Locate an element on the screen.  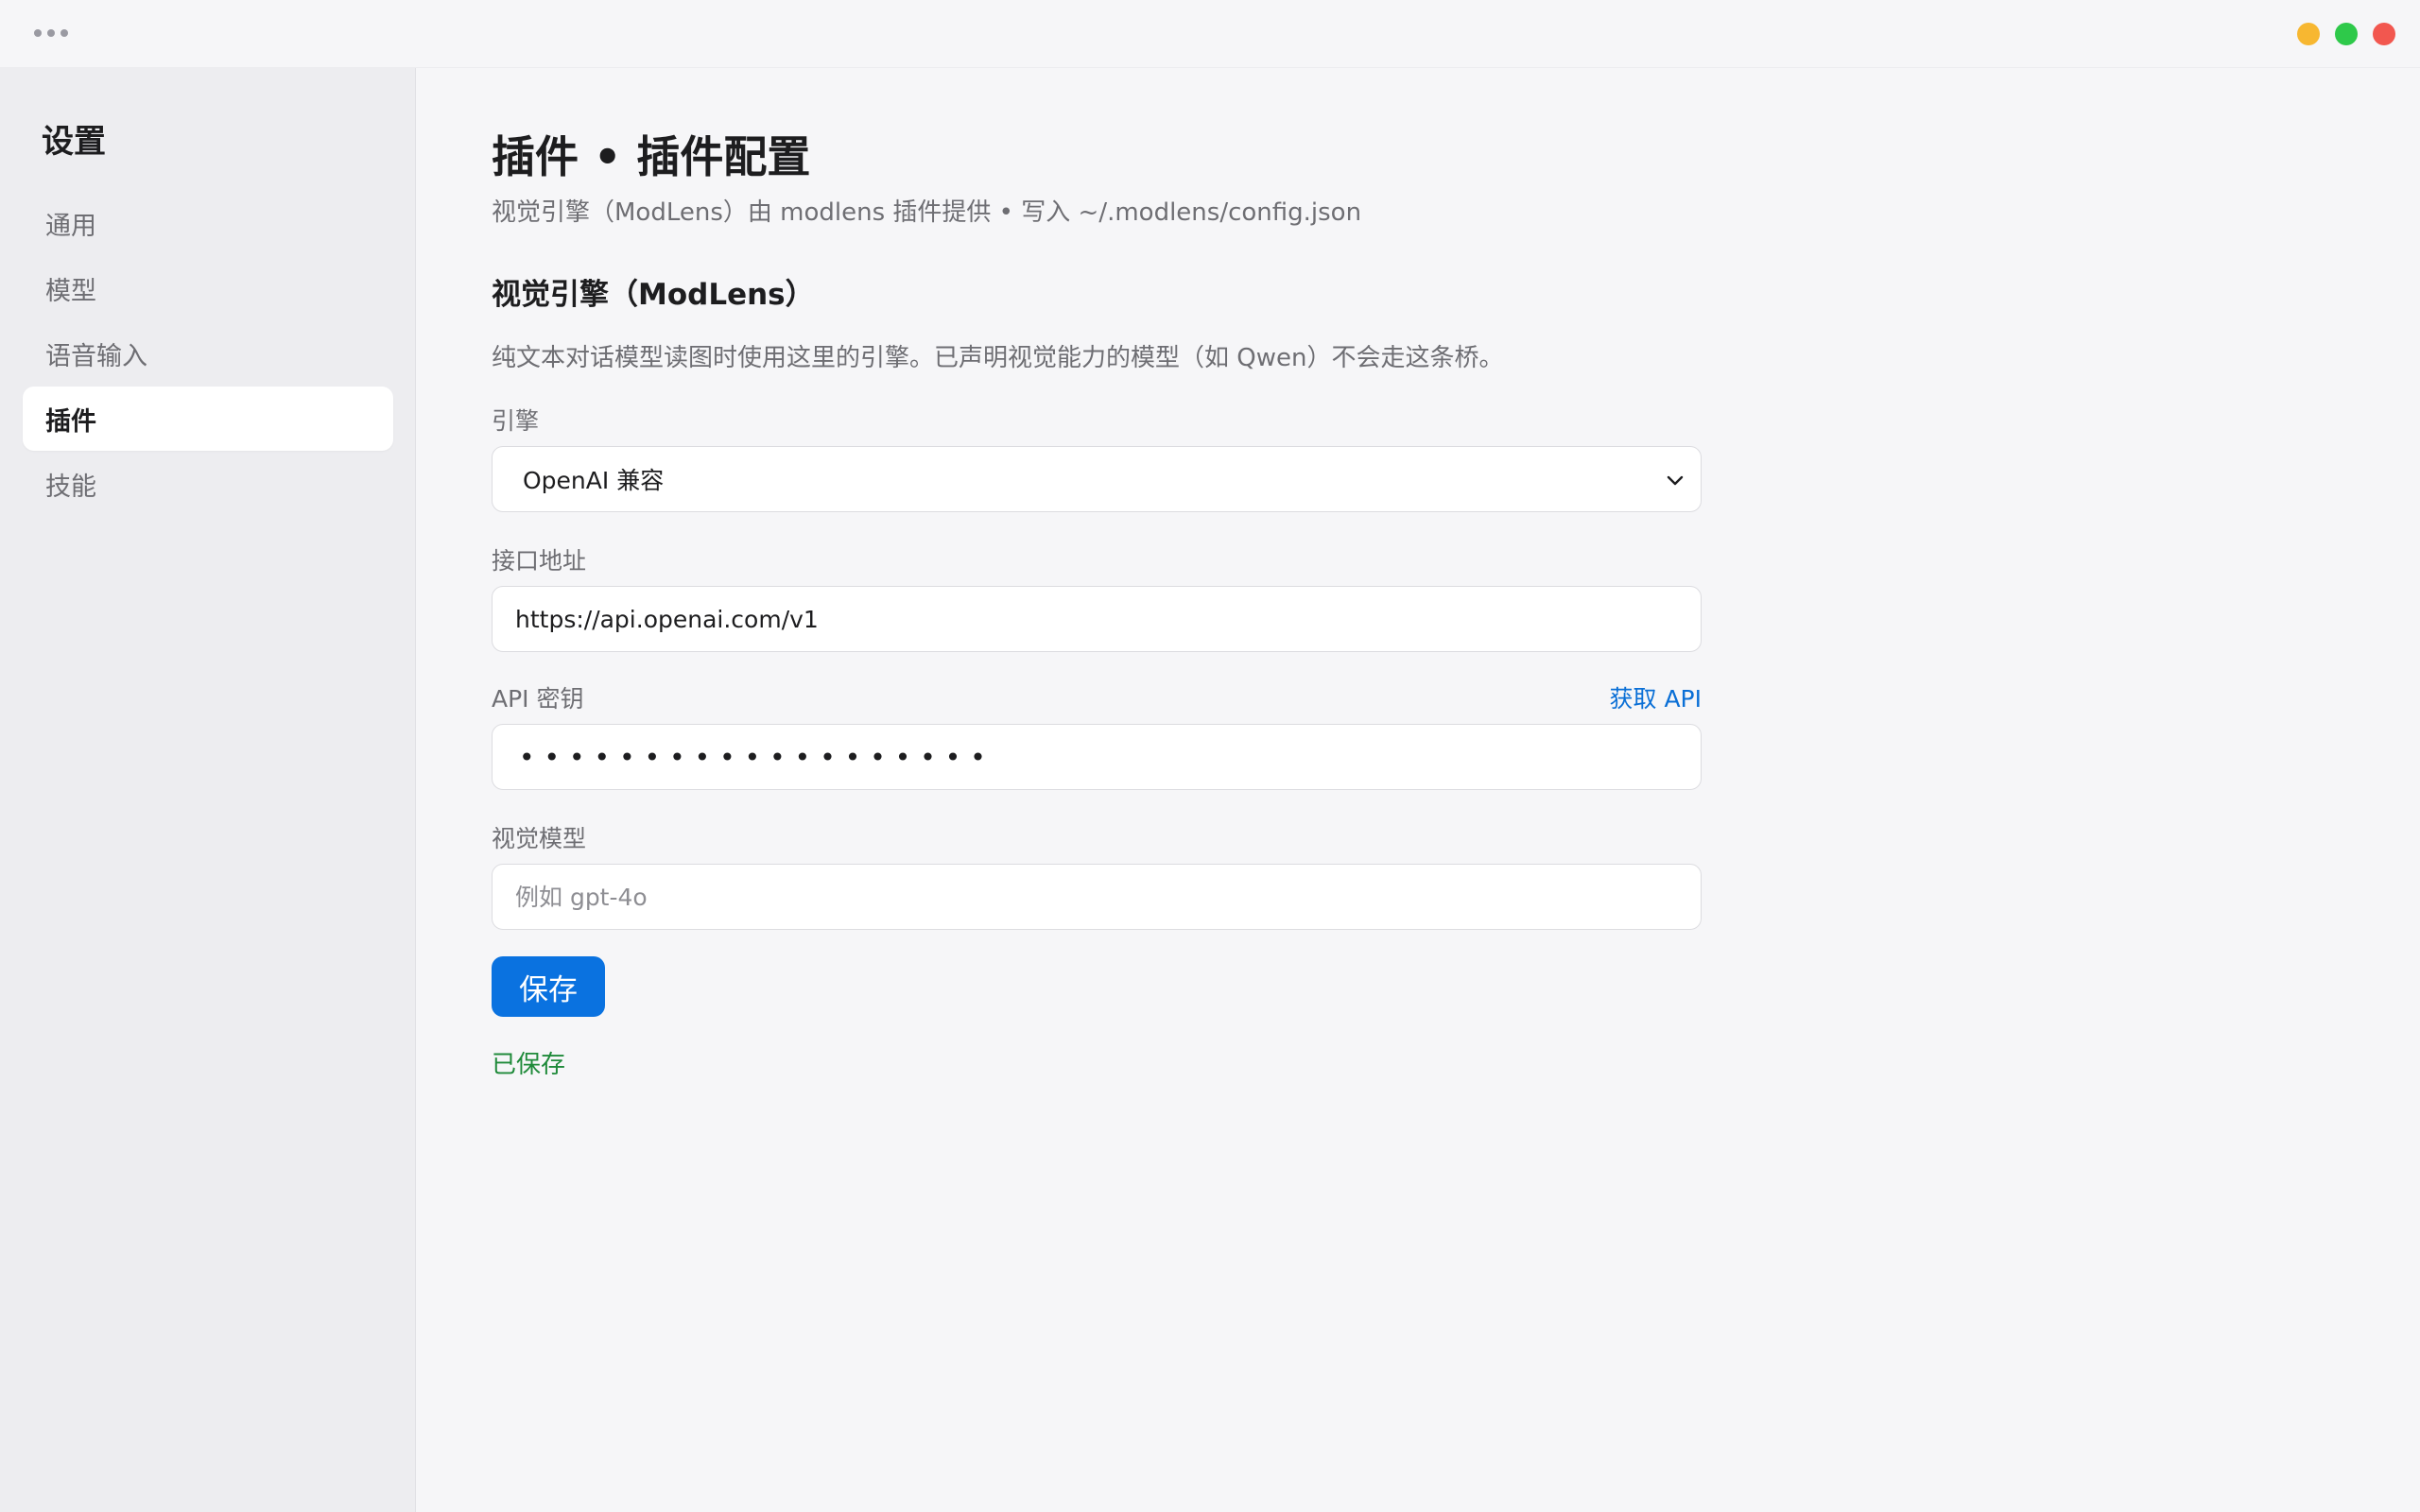
title-bar is located at coordinates (1210, 34).